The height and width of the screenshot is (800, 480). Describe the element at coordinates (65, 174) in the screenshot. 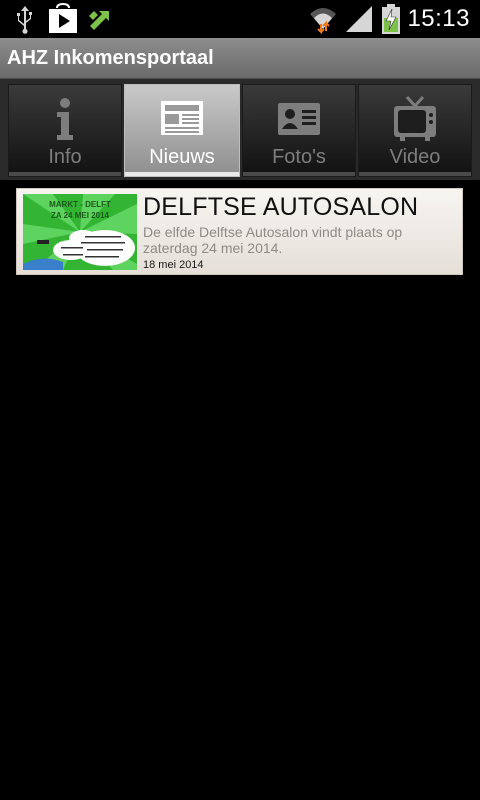

I see `tab-info-indicator` at that location.